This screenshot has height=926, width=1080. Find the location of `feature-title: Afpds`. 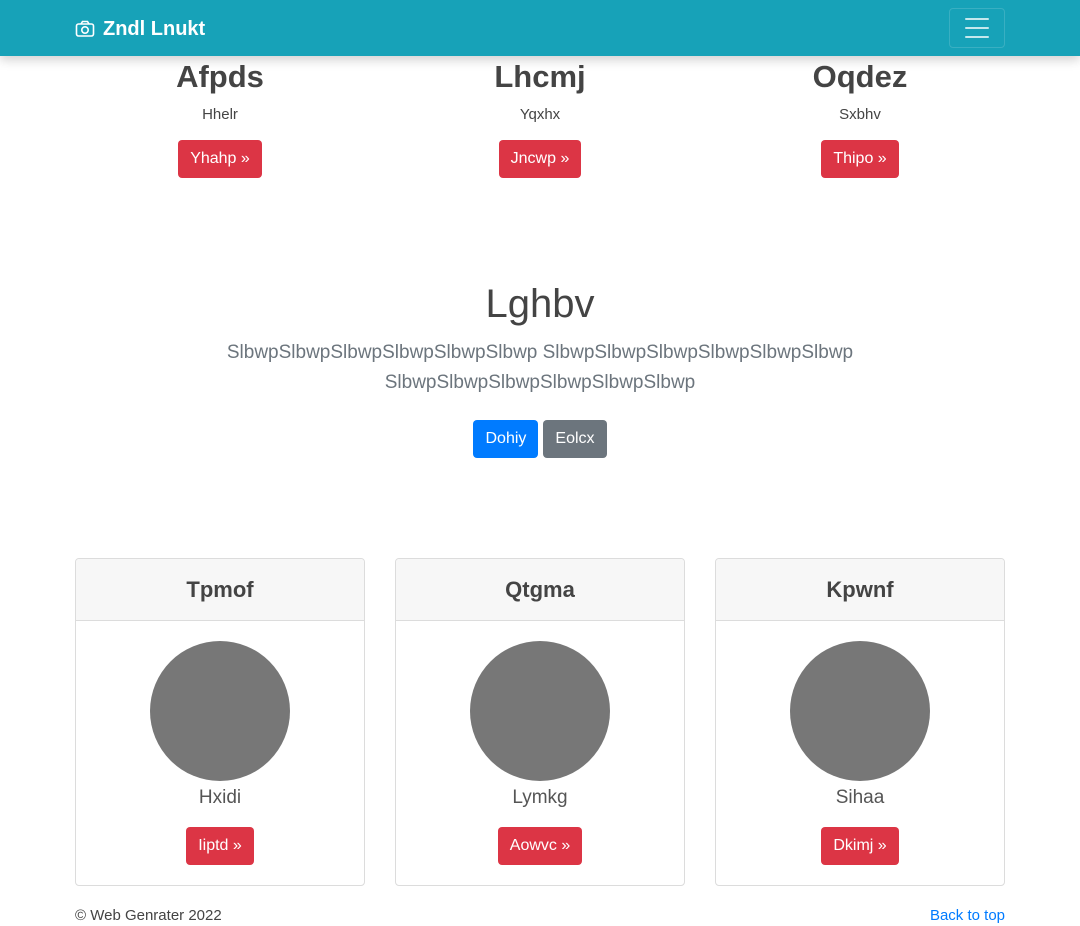

feature-title: Afpds is located at coordinates (220, 76).